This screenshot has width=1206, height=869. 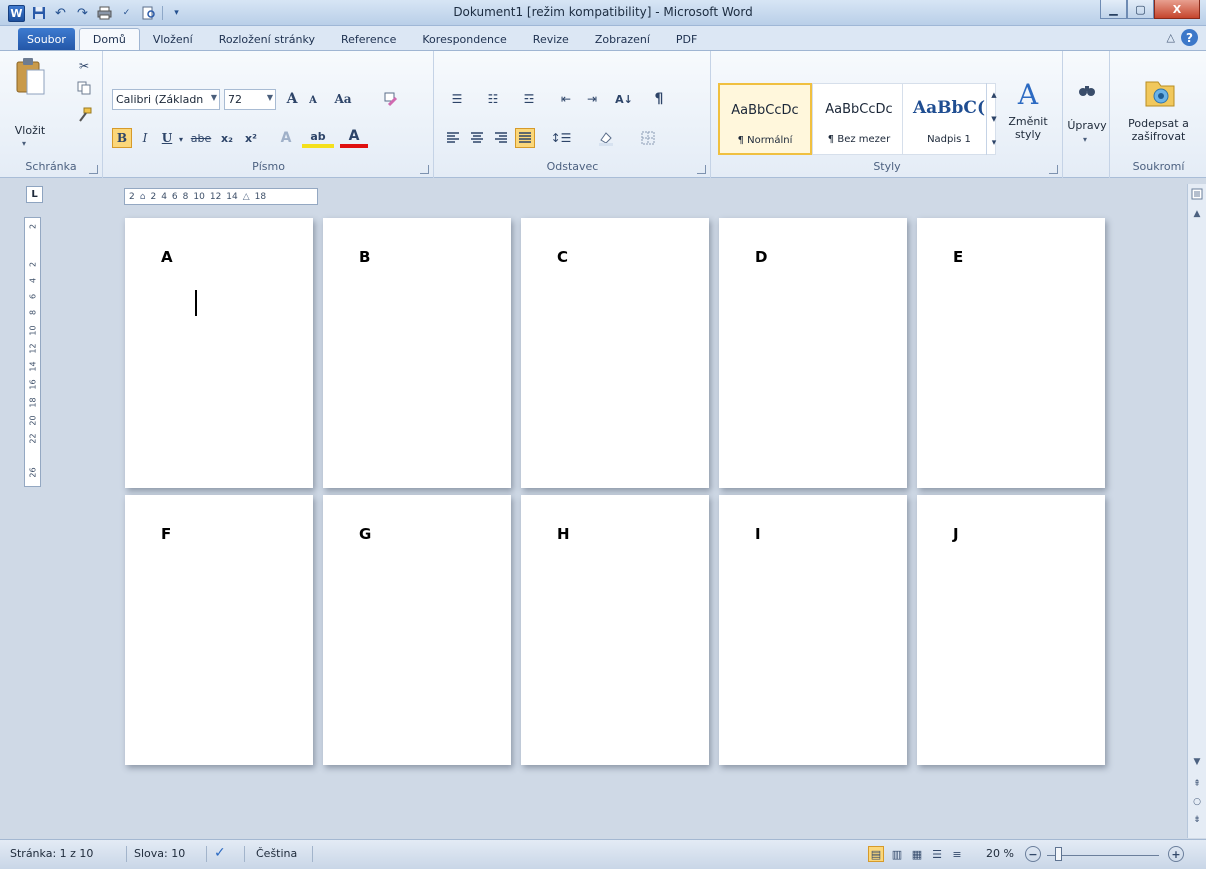 I want to click on change-styles-button: Změnit styly, so click(x=1028, y=128).